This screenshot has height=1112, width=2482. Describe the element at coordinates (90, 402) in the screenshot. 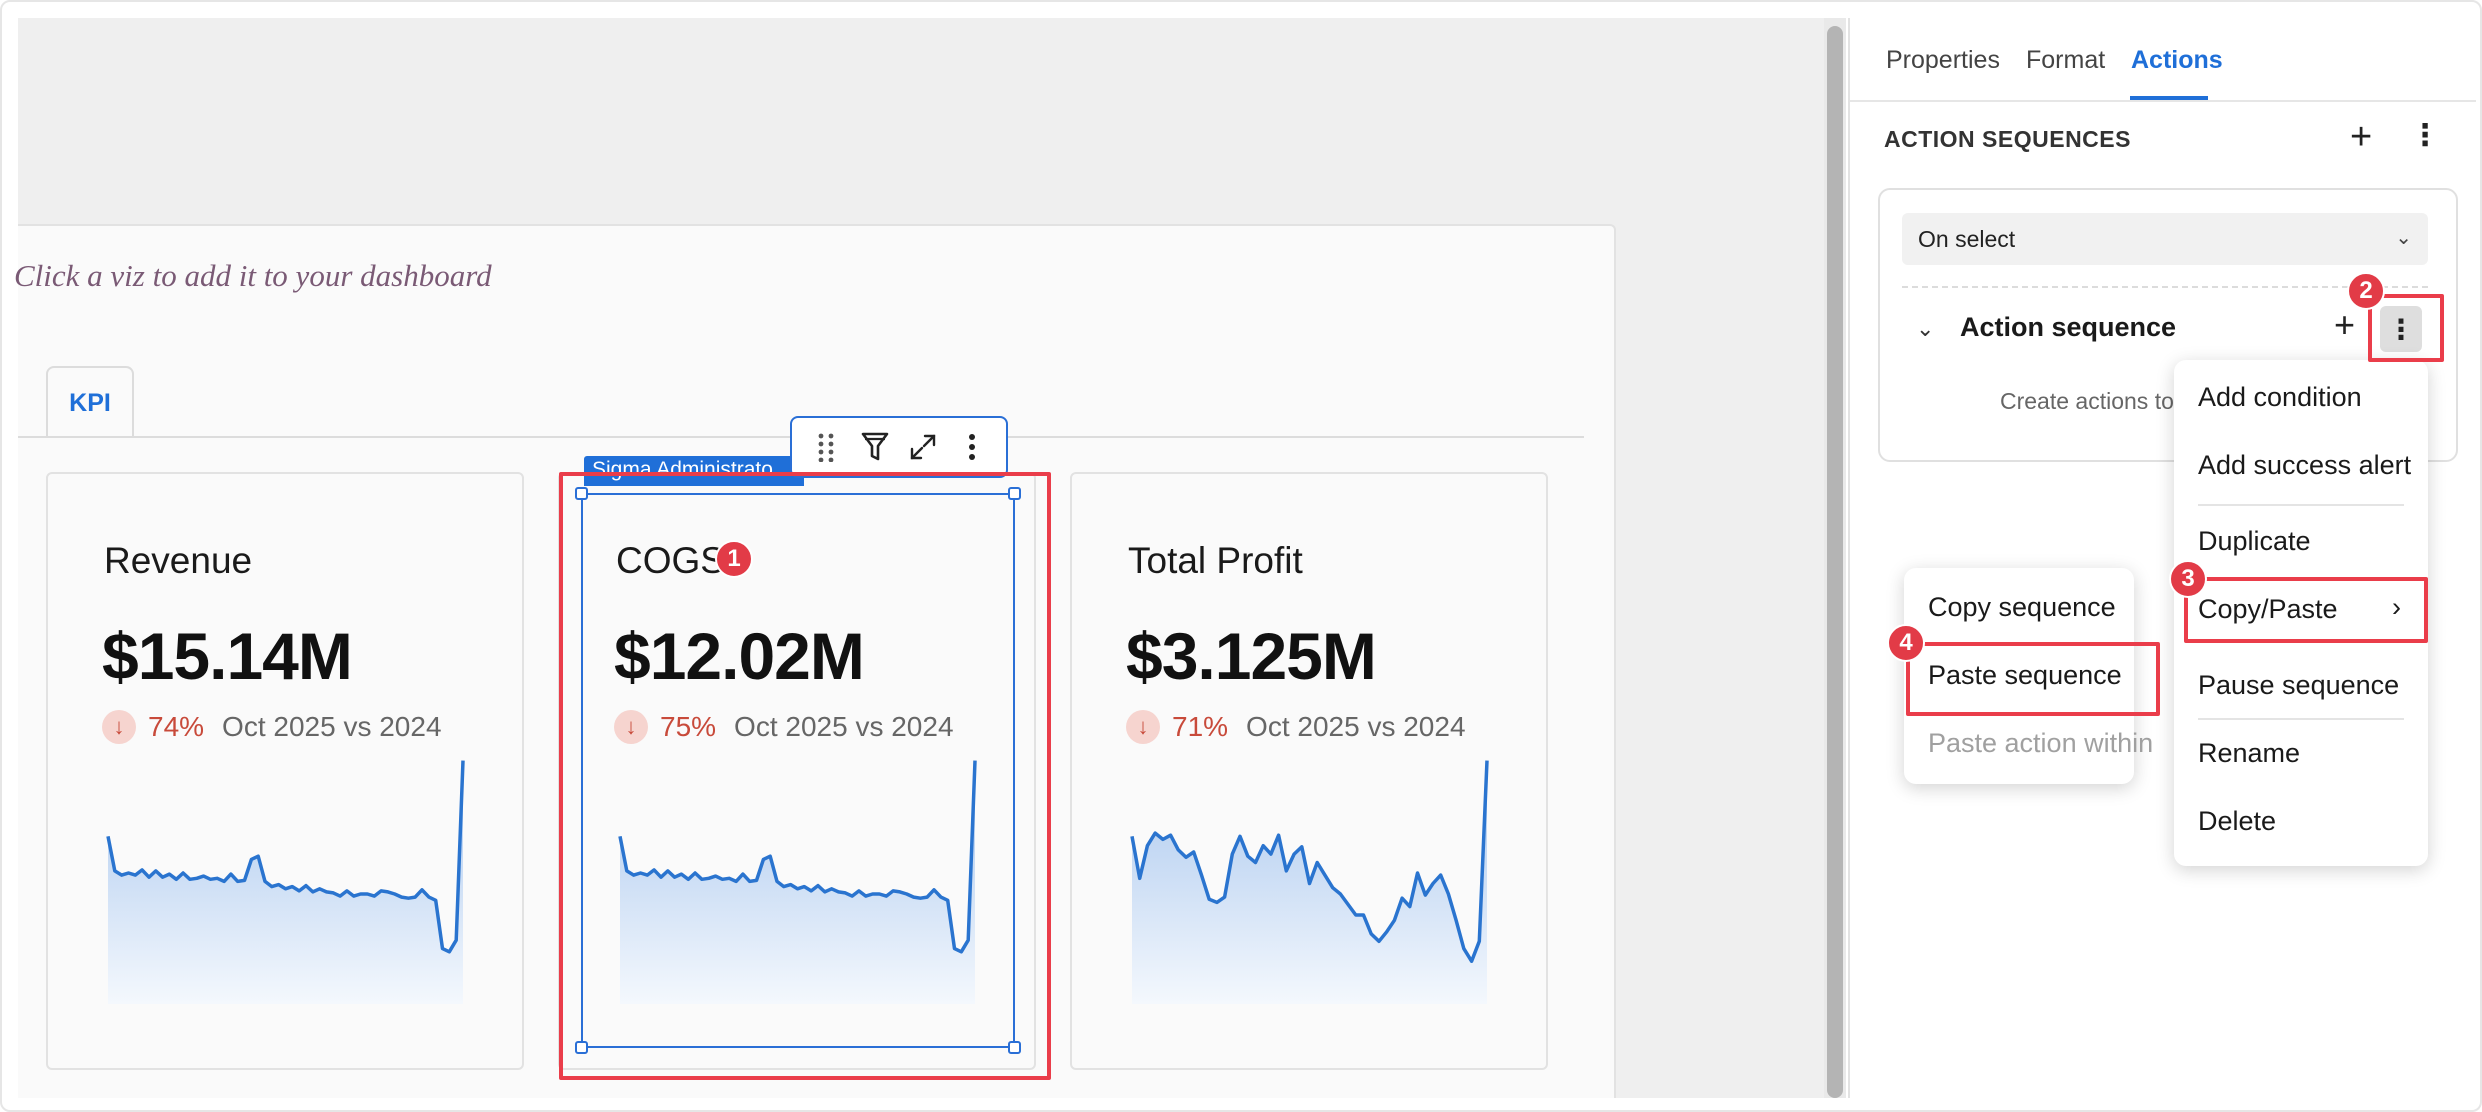

I see `tab-kpi: KPI` at that location.